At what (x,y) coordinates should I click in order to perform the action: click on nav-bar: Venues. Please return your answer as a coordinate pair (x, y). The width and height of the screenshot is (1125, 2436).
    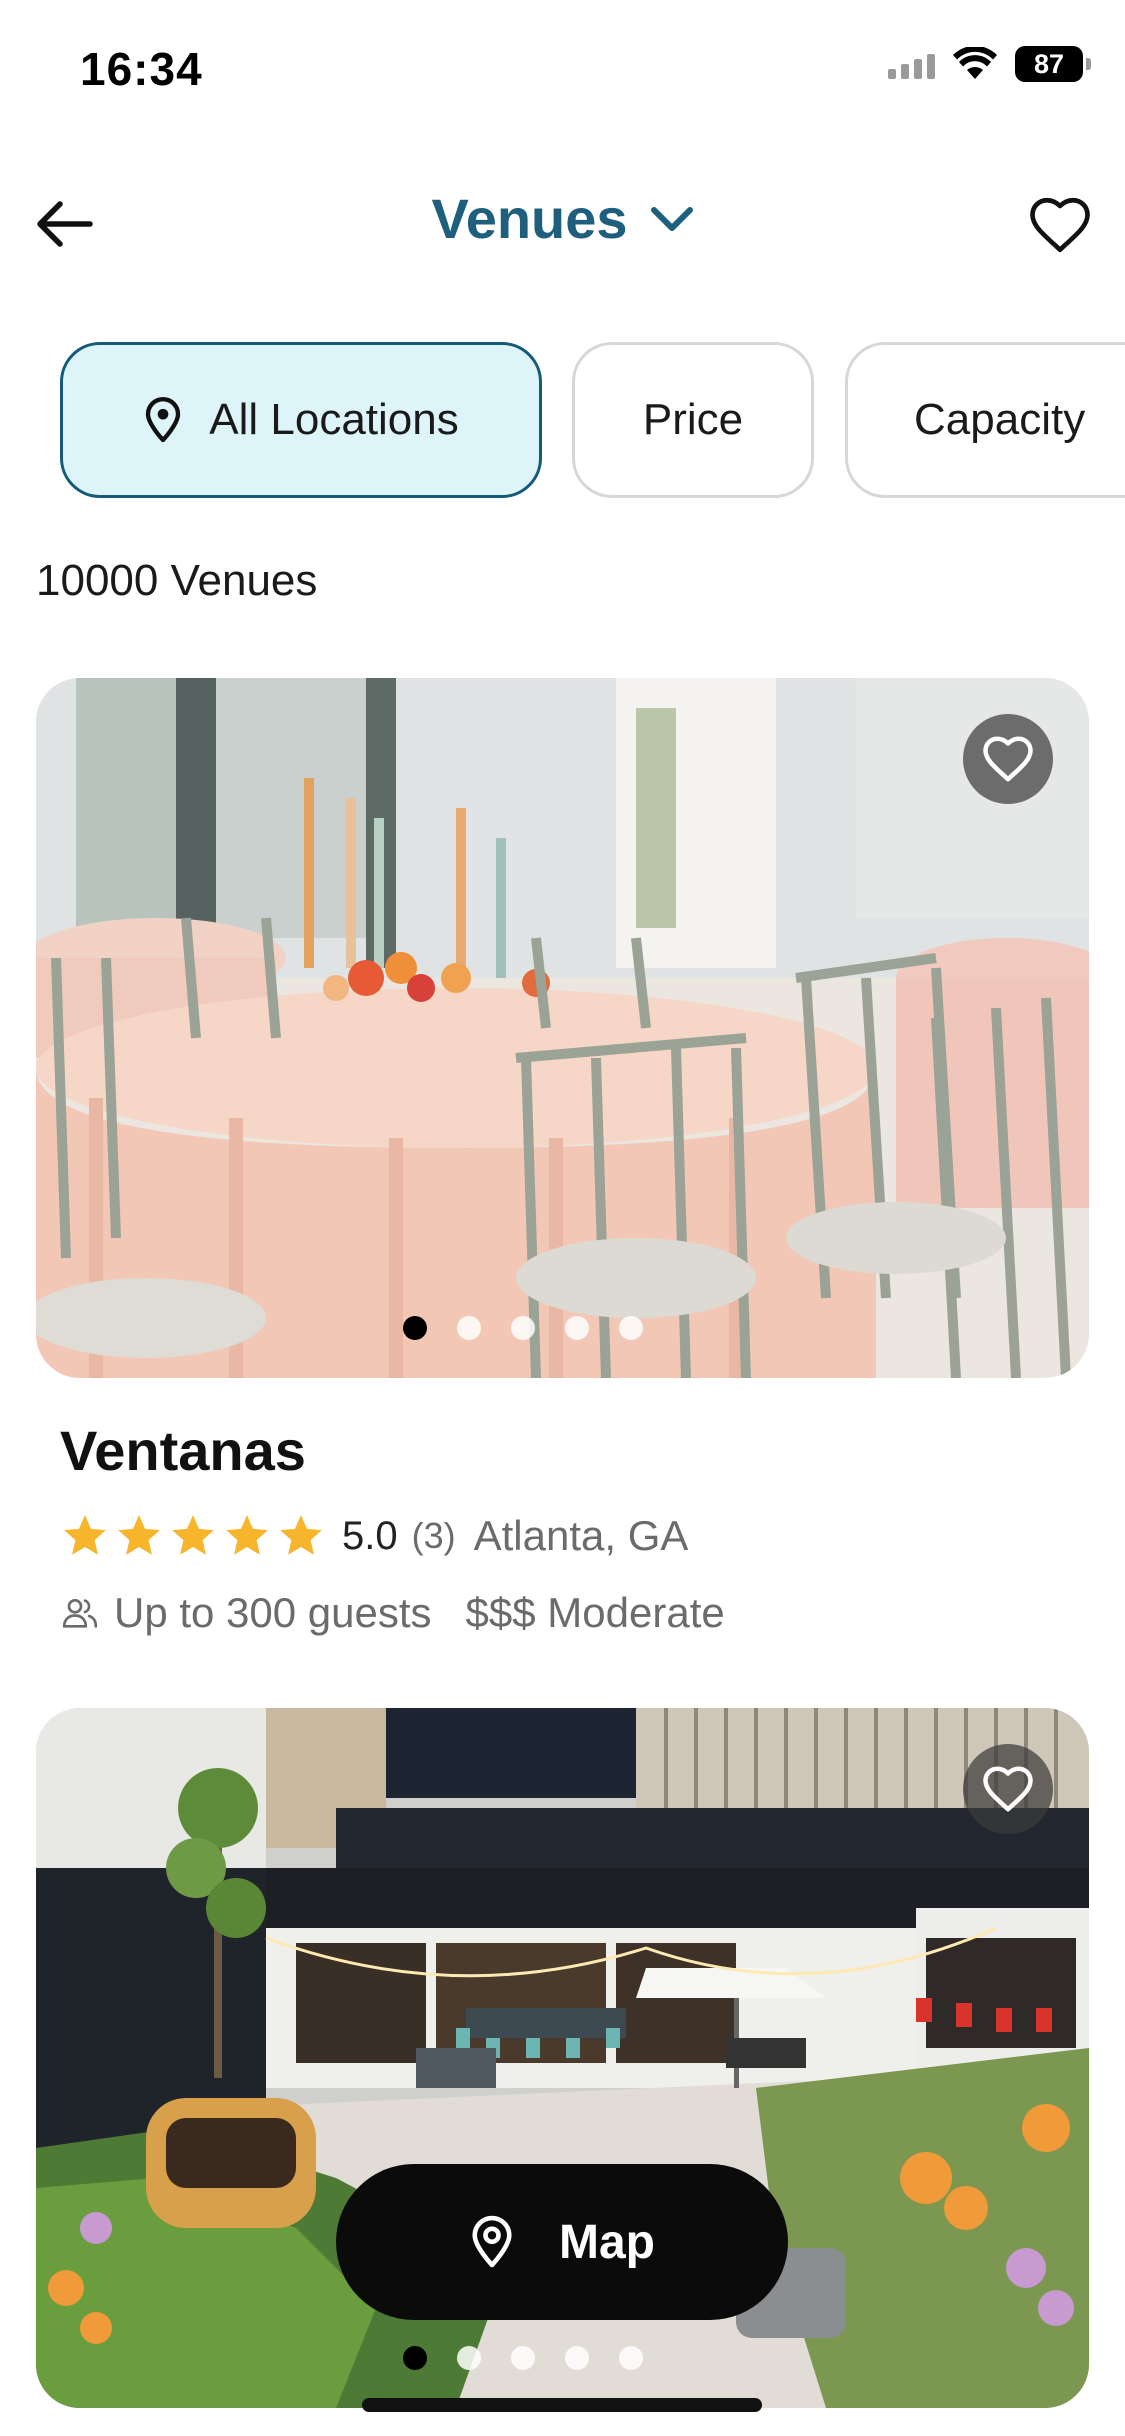
    Looking at the image, I should click on (562, 225).